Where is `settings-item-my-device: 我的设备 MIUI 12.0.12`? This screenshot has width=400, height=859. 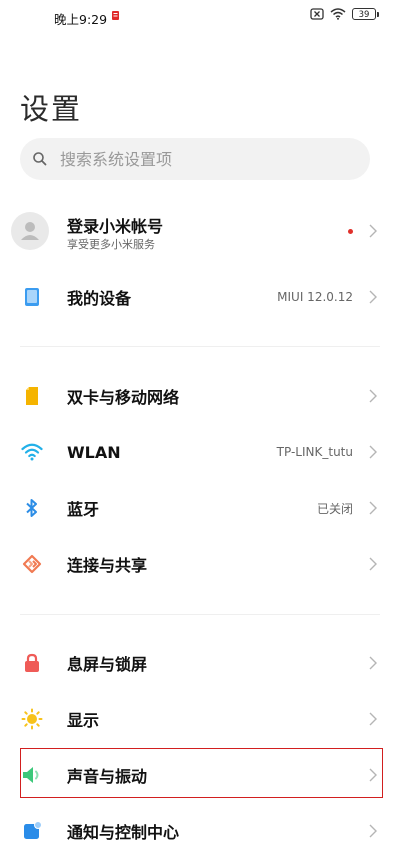 settings-item-my-device: 我的设备 MIUI 12.0.12 is located at coordinates (200, 297).